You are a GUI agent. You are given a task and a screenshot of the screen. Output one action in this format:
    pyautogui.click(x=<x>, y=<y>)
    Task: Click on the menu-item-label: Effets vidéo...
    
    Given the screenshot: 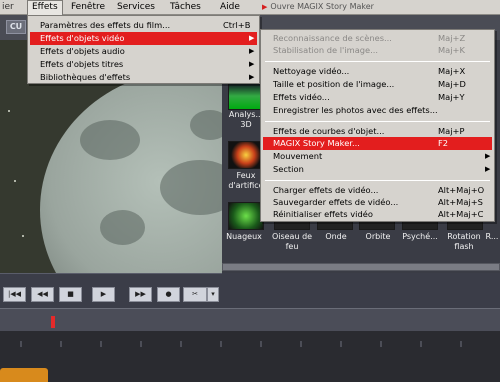 What is the action you would take?
    pyautogui.click(x=301, y=97)
    